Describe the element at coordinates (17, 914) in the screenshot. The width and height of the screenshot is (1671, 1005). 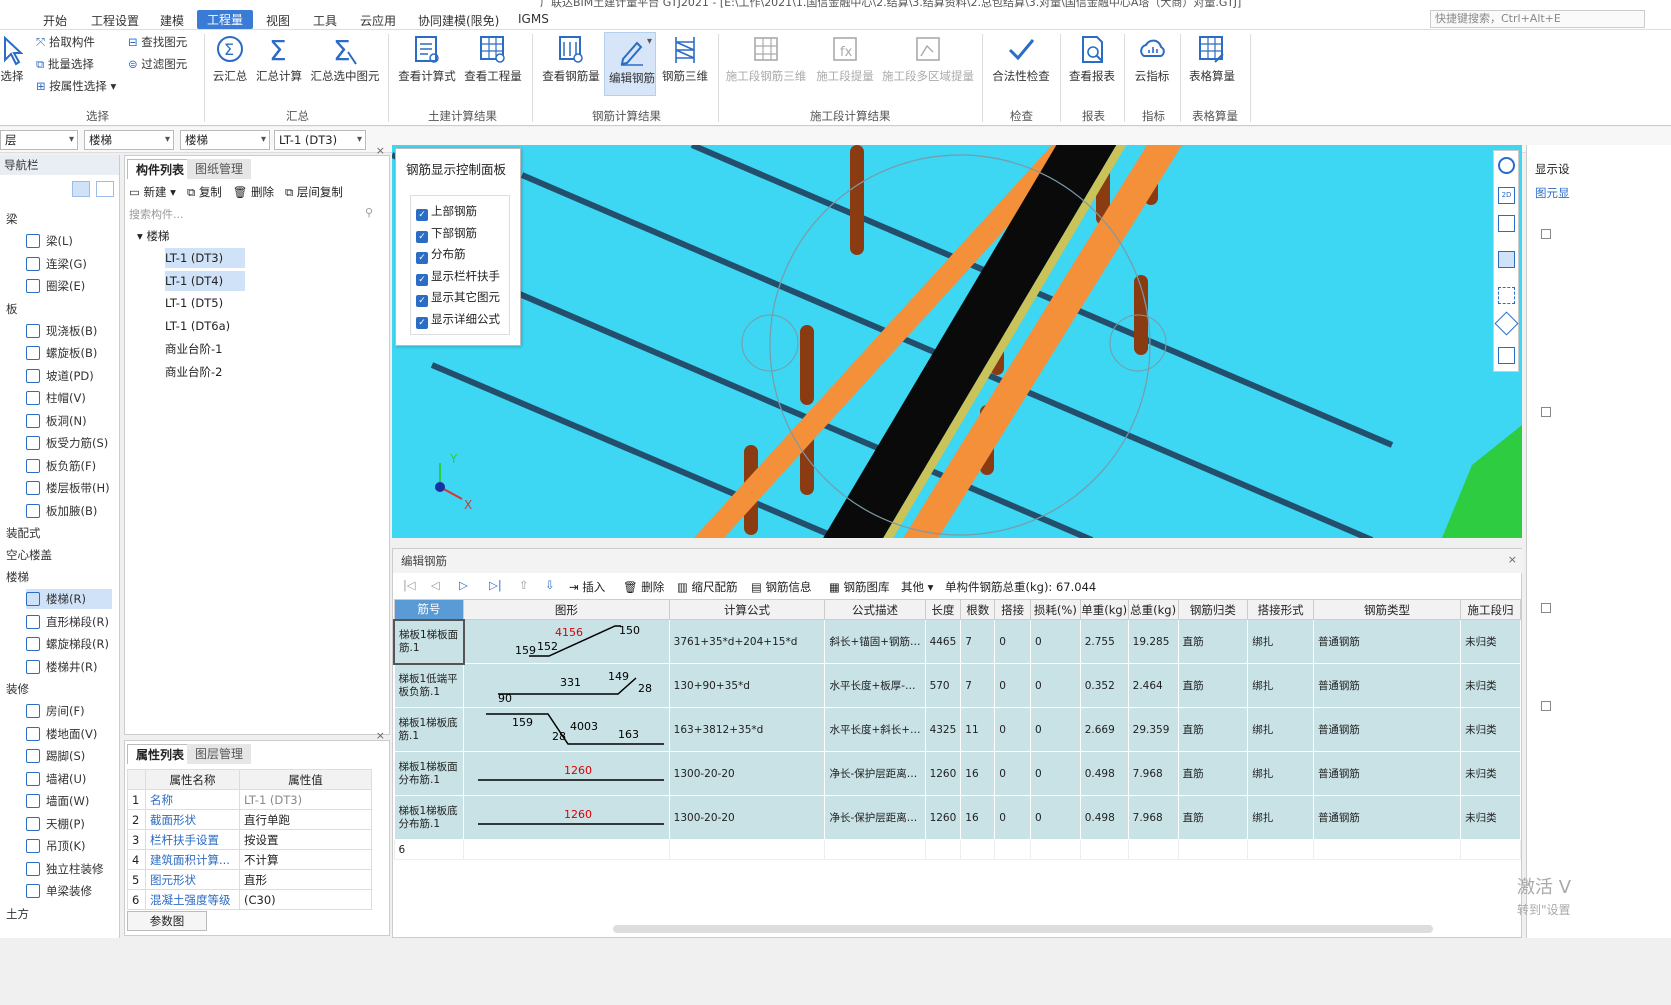
I see `nav-category: 土方` at that location.